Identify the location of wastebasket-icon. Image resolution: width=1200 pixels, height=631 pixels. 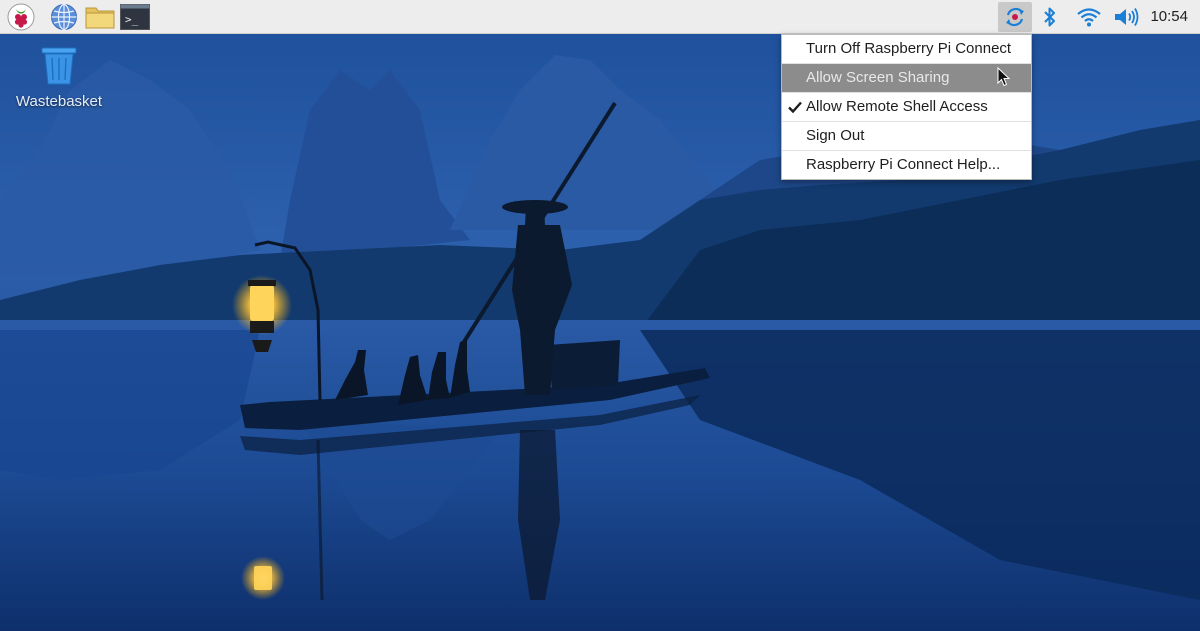
(59, 66).